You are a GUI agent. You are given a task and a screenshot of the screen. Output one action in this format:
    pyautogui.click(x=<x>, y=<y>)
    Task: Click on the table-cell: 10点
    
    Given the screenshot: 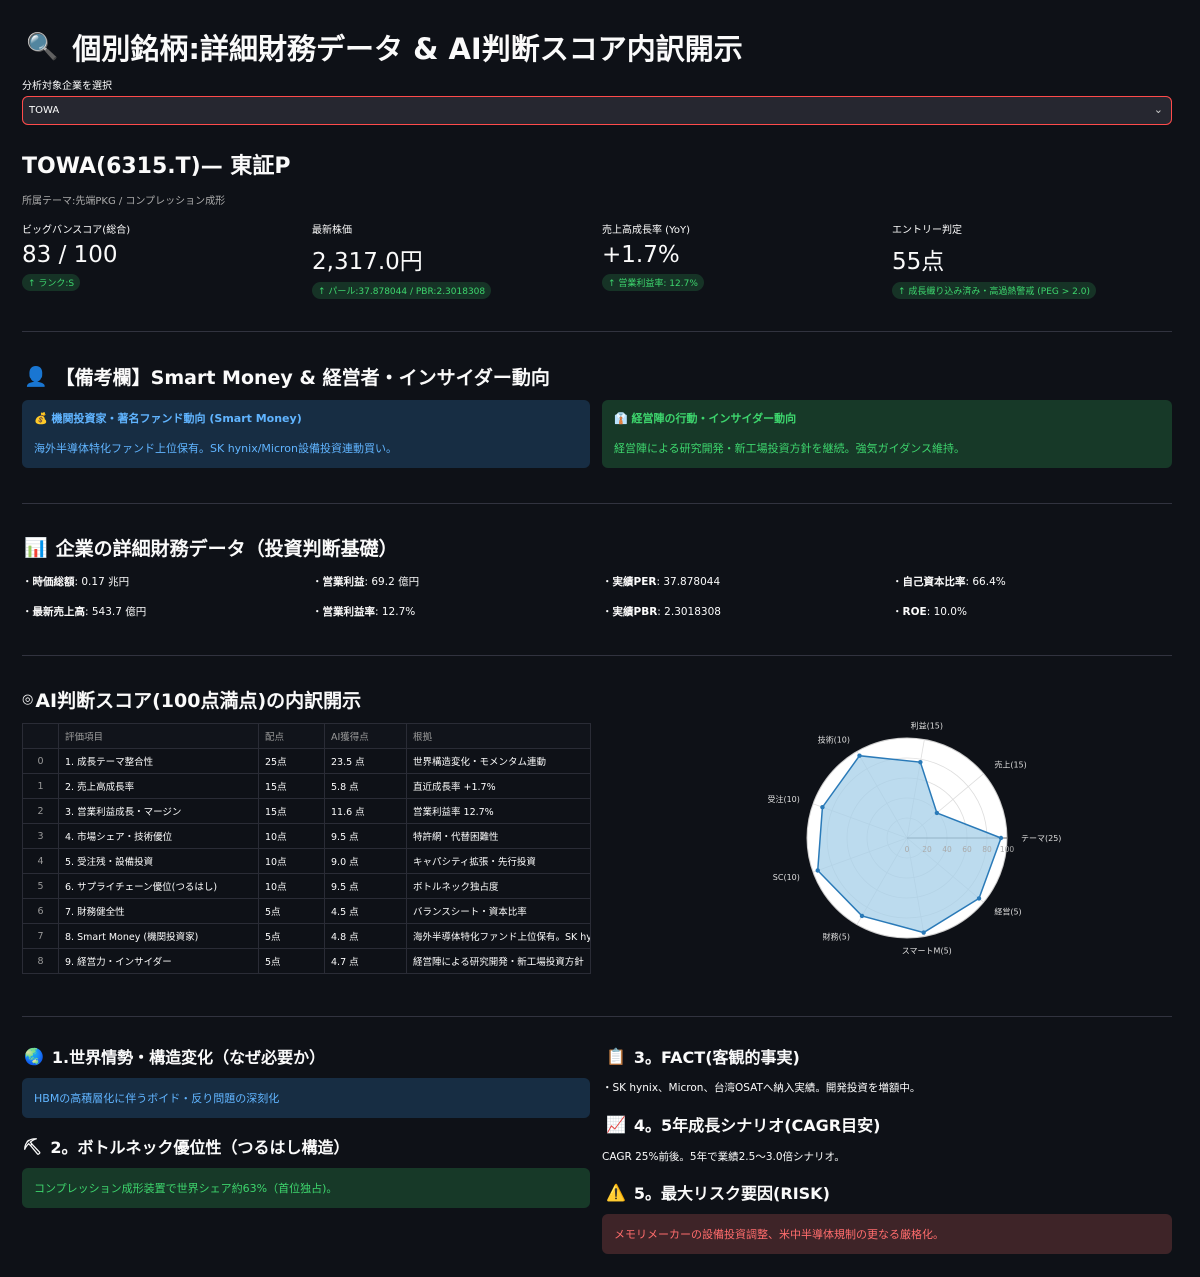 What is the action you would take?
    pyautogui.click(x=291, y=836)
    